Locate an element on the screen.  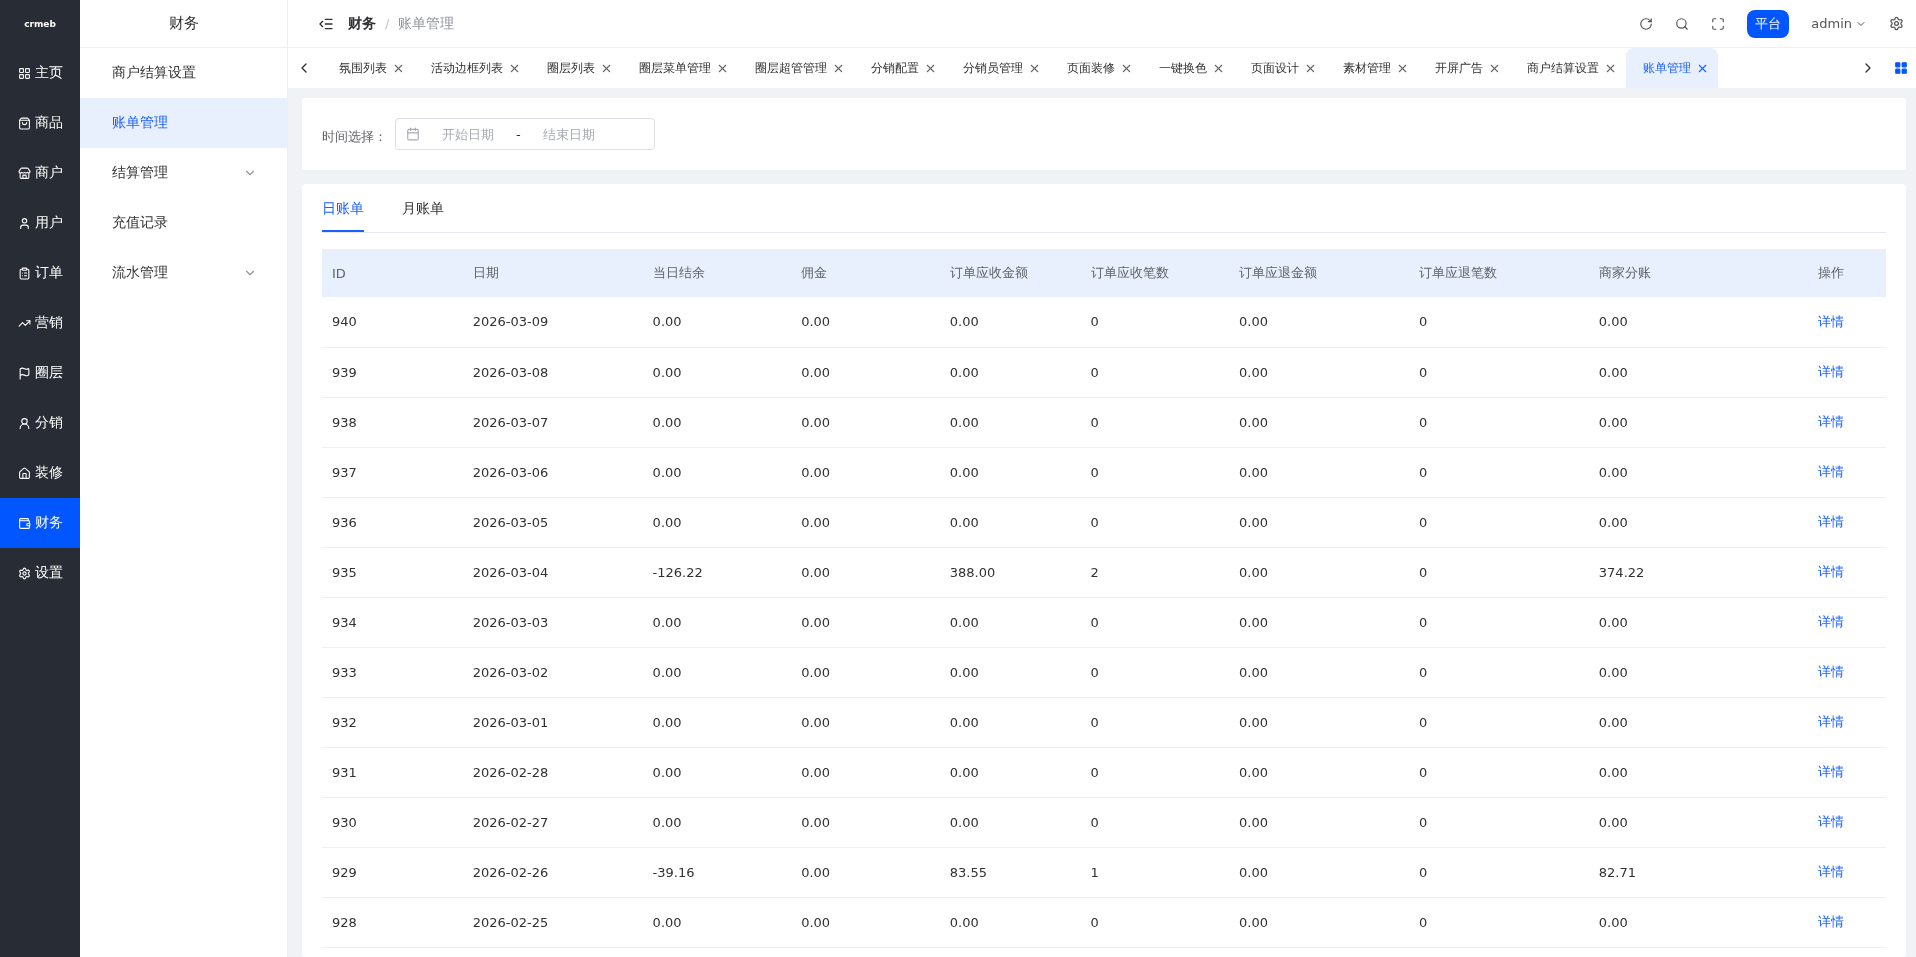
clipboard-icon is located at coordinates (24, 273).